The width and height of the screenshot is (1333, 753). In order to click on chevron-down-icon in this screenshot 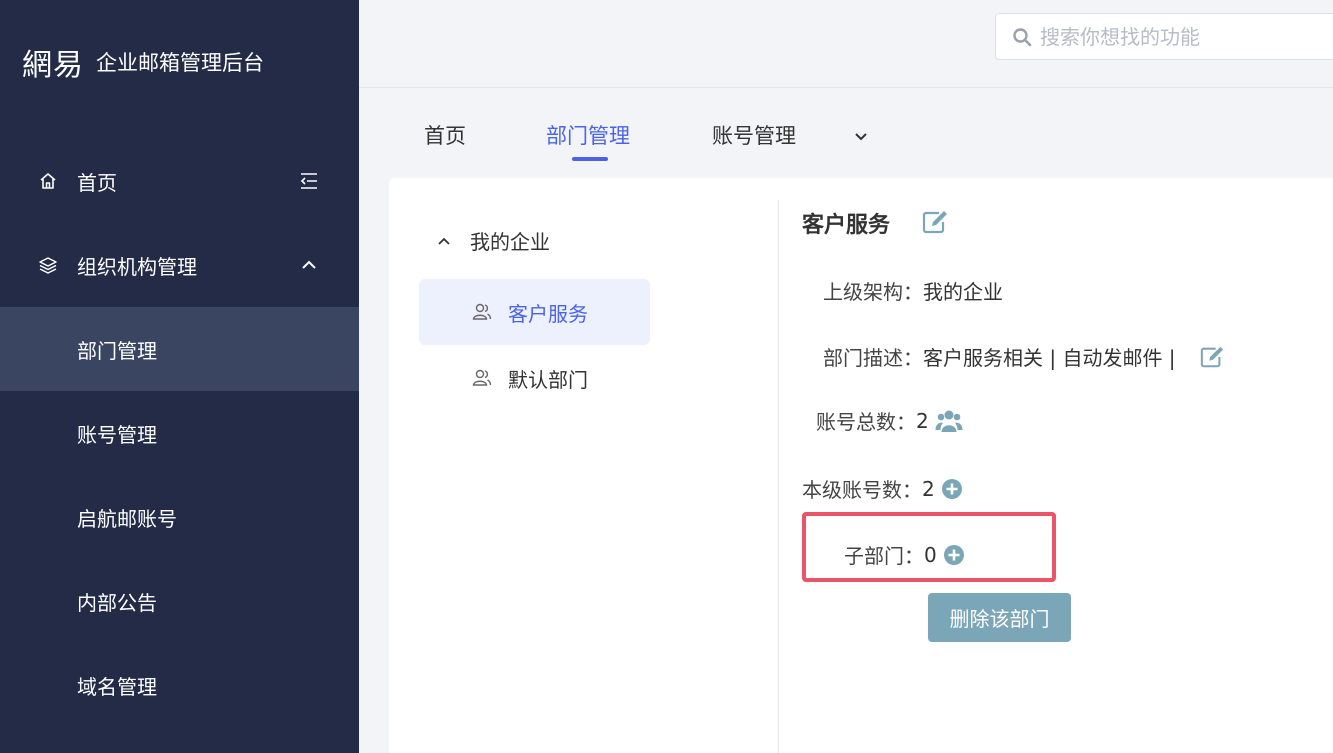, I will do `click(861, 136)`.